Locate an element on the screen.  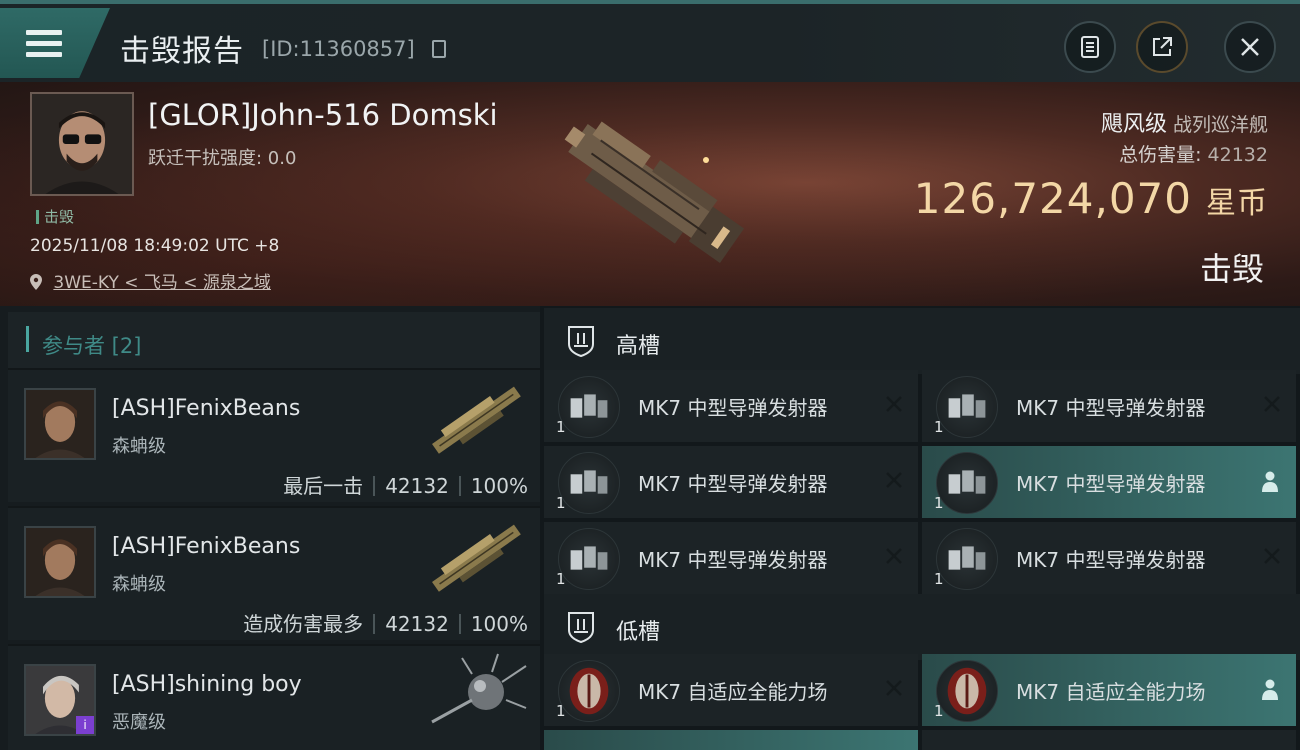
ship-name: 飓风级 is located at coordinates (1134, 124).